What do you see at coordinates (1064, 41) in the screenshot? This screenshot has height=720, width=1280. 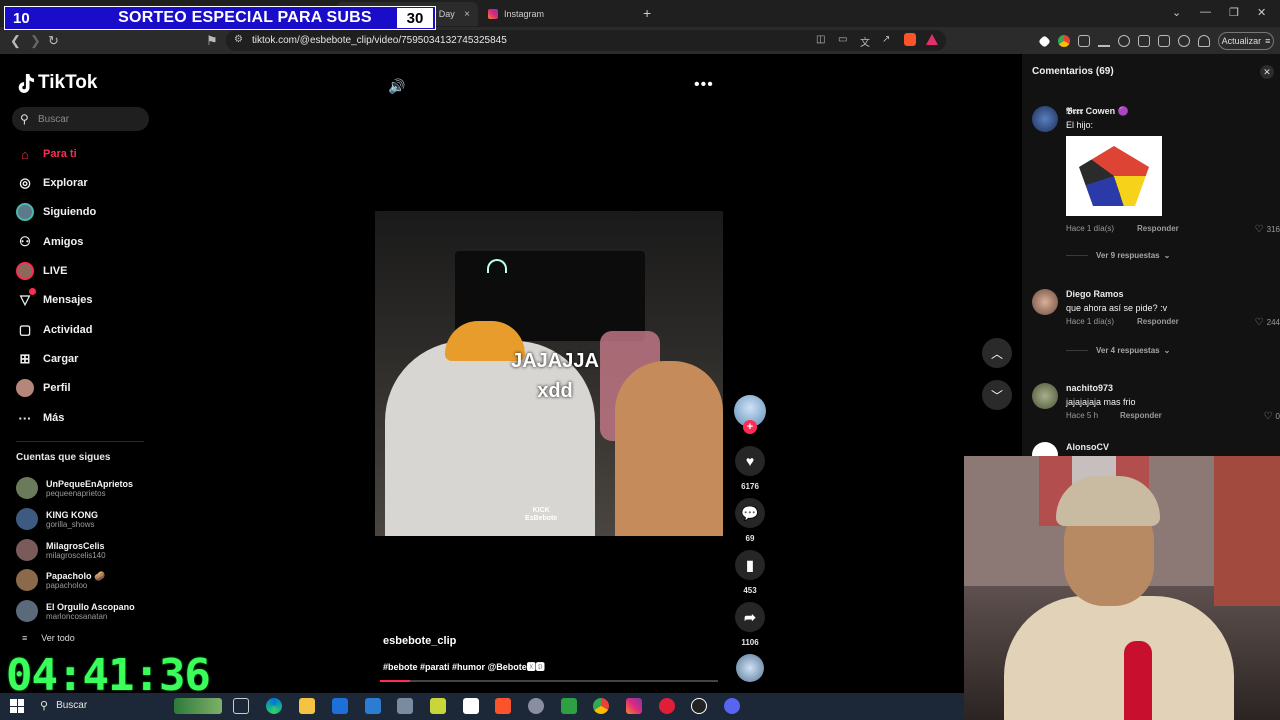 I see `extension-color-icon` at bounding box center [1064, 41].